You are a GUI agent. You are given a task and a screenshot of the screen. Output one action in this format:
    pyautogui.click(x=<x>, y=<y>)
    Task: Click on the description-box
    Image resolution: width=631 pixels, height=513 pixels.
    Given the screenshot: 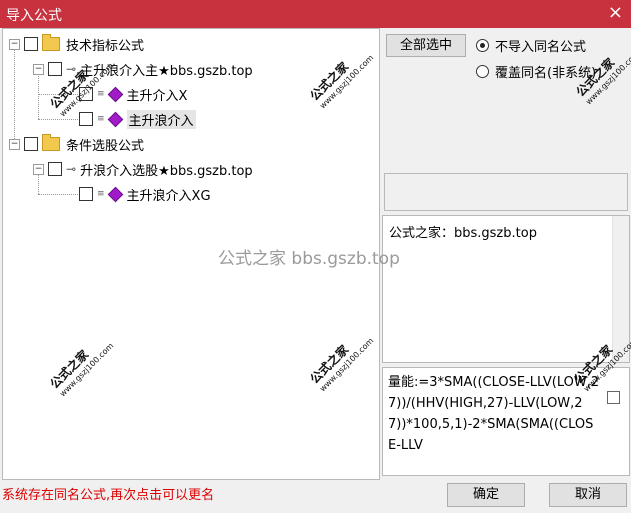 What is the action you would take?
    pyautogui.click(x=506, y=192)
    